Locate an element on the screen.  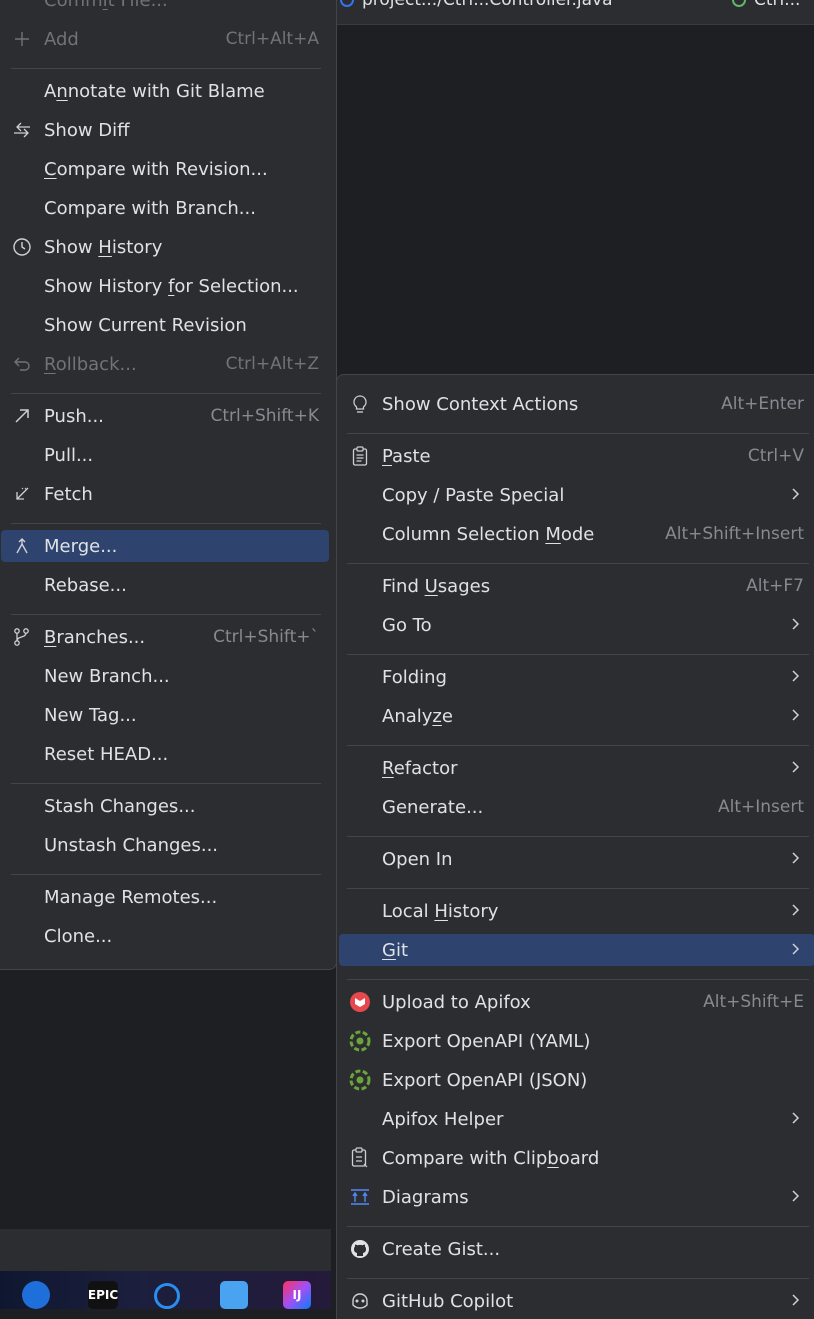
menu-item-add: Add Ctrl+Alt+A is located at coordinates (165, 39).